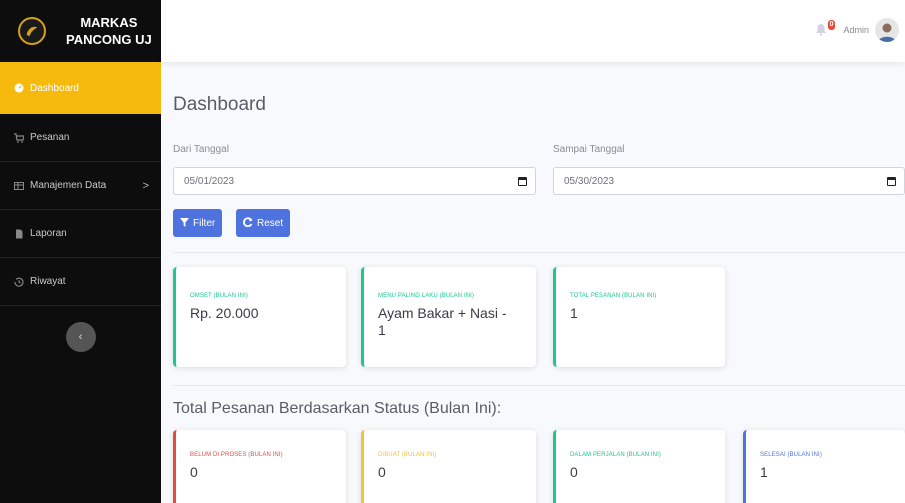  Describe the element at coordinates (80, 282) in the screenshot. I see `sidebar-item-riwayat: Riwayat` at that location.